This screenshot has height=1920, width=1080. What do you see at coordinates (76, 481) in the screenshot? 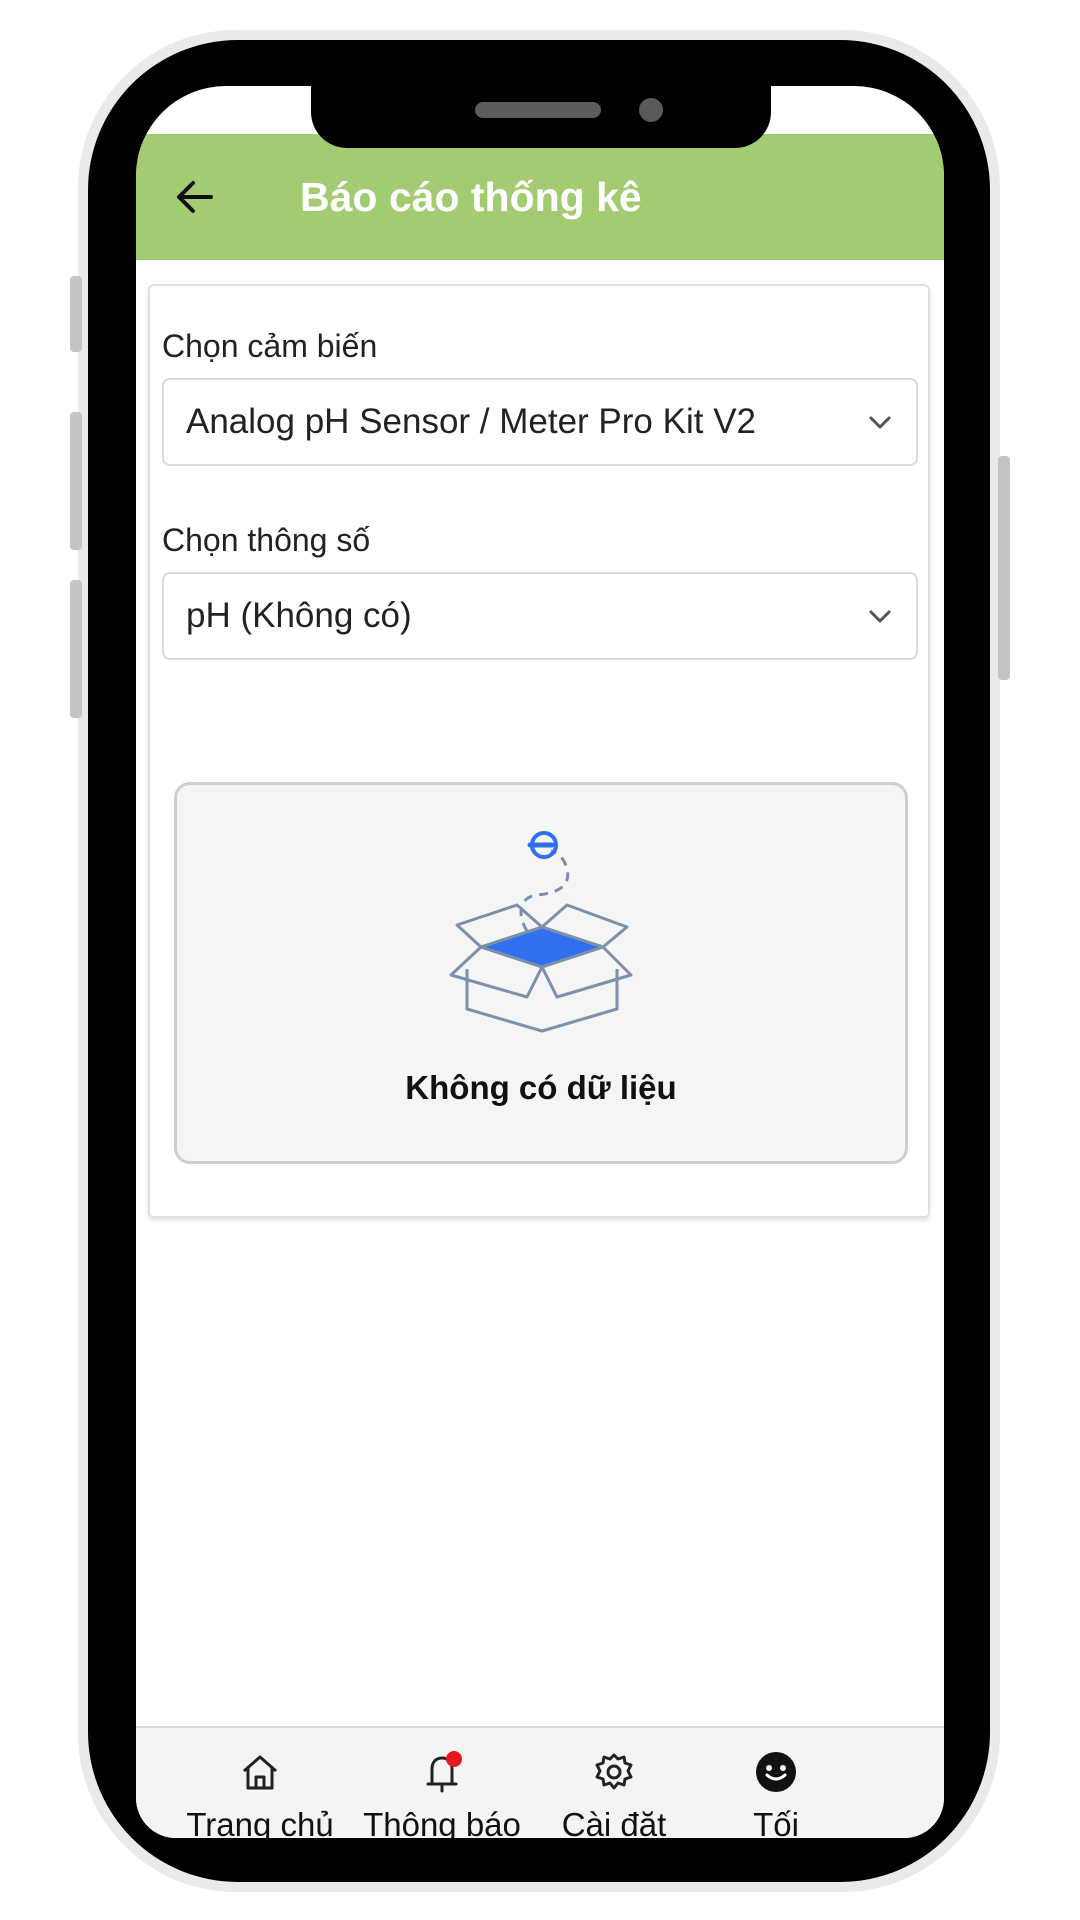
I see `phone-volume-up` at bounding box center [76, 481].